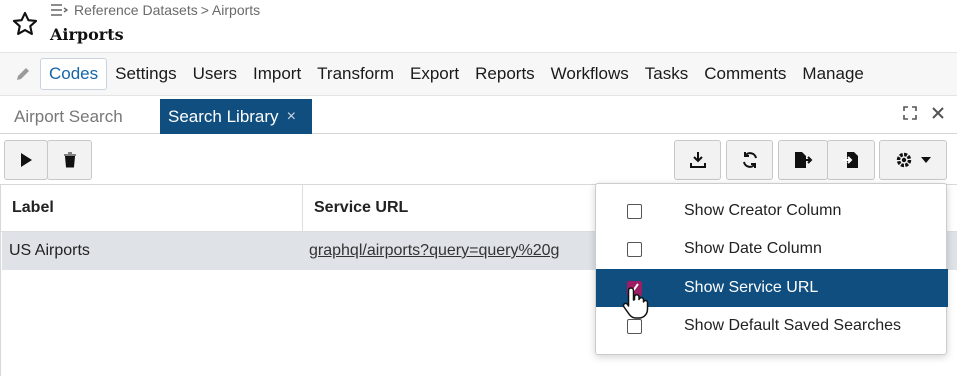  Describe the element at coordinates (25, 24) in the screenshot. I see `star-icon` at that location.